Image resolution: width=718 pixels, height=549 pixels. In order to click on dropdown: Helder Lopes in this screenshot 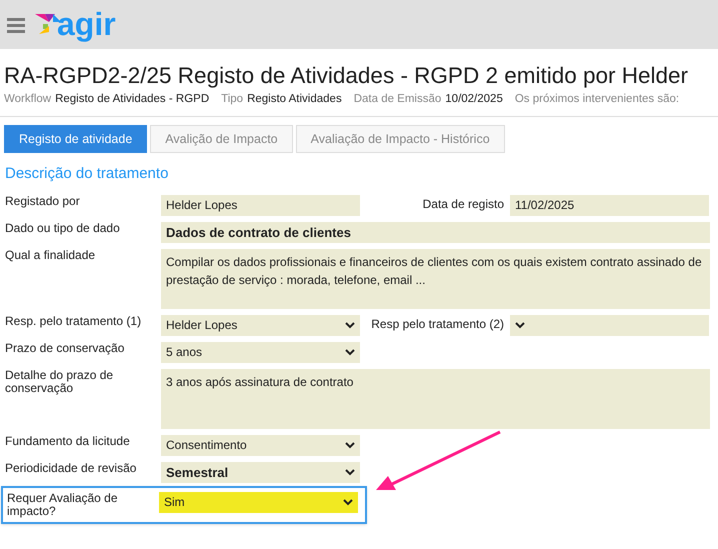, I will do `click(260, 325)`.